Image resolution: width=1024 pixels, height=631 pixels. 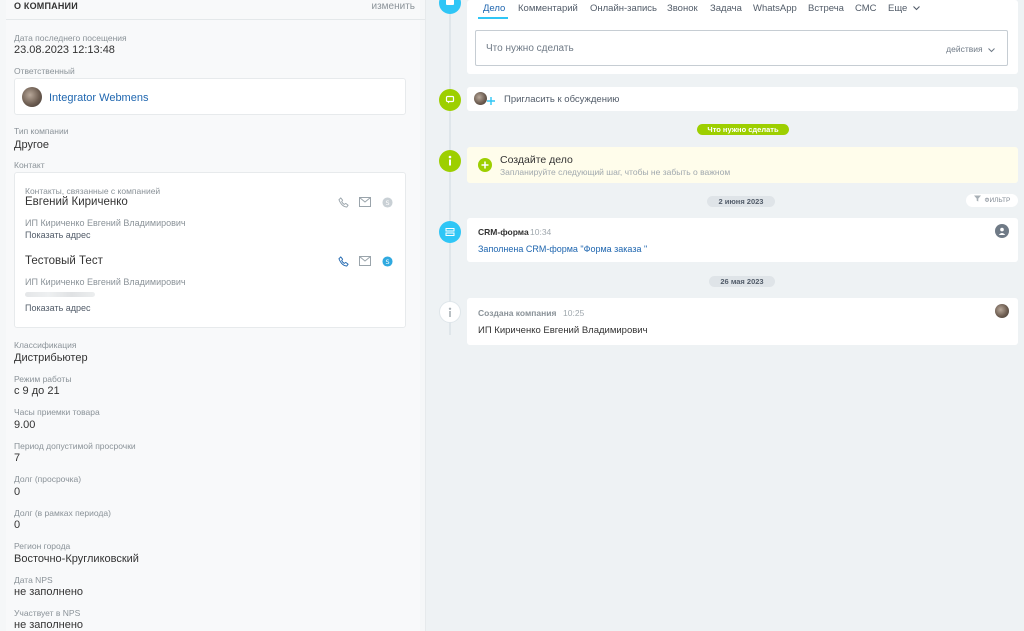 What do you see at coordinates (1002, 231) in the screenshot?
I see `user-icon` at bounding box center [1002, 231].